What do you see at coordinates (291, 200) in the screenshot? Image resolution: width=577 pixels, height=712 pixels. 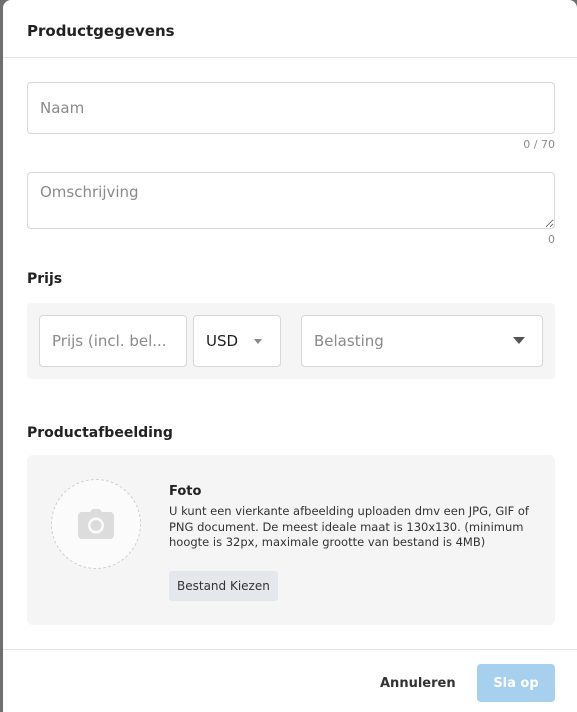 I see `description-textarea` at bounding box center [291, 200].